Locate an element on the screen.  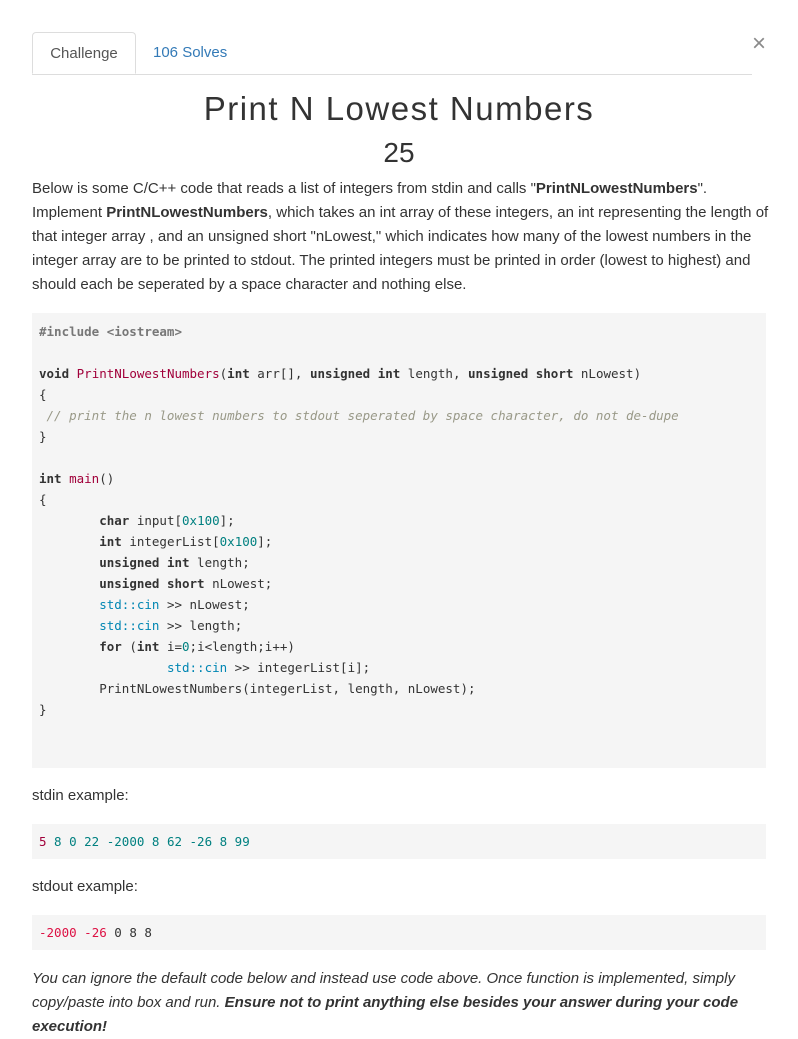
code-token: 5 is located at coordinates (43, 841).